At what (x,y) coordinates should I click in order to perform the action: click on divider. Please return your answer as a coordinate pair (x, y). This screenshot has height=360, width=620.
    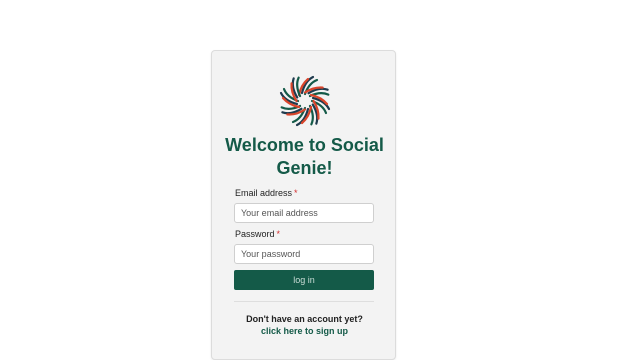
    Looking at the image, I should click on (304, 301).